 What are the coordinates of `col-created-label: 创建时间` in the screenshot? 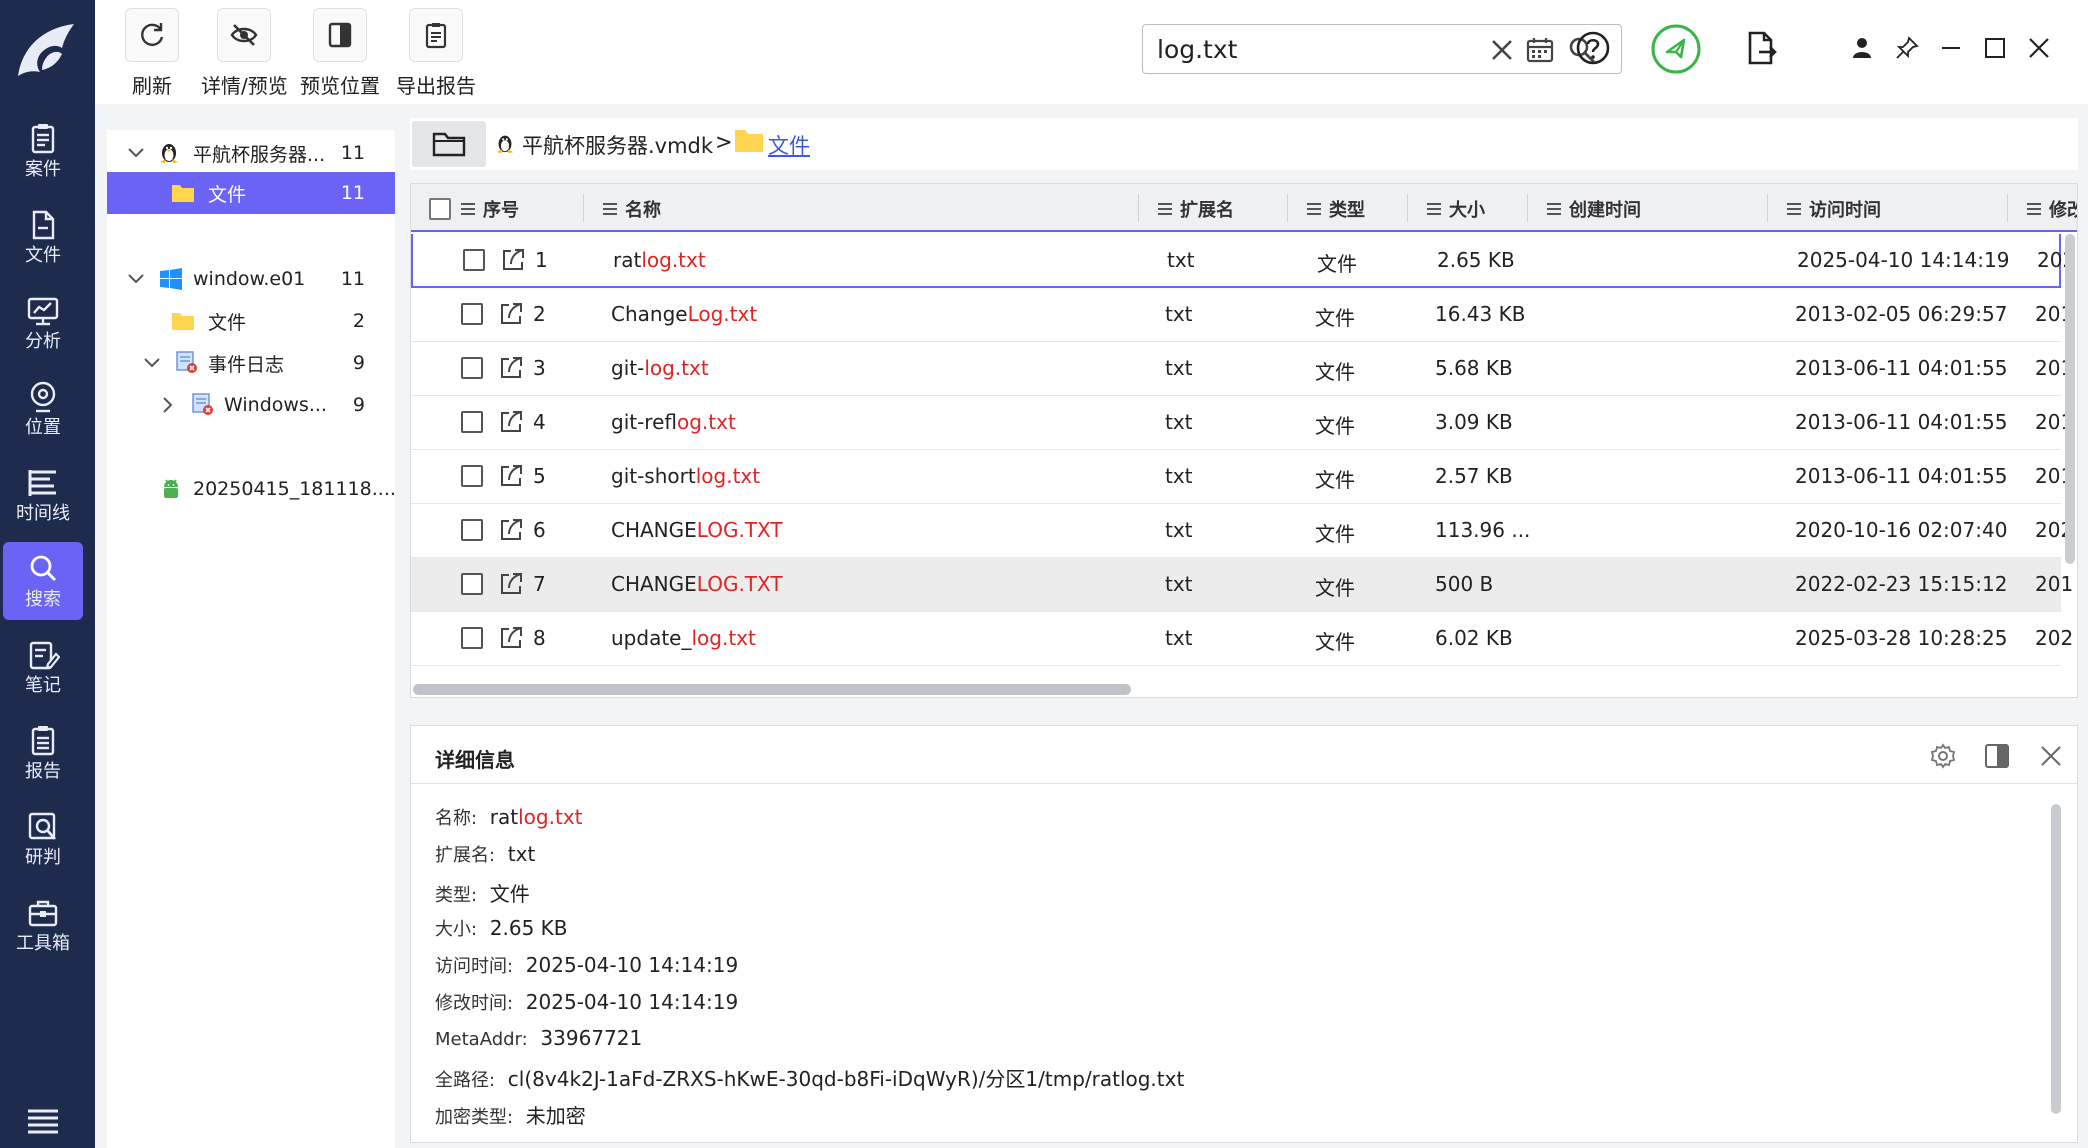 It's located at (1605, 210).